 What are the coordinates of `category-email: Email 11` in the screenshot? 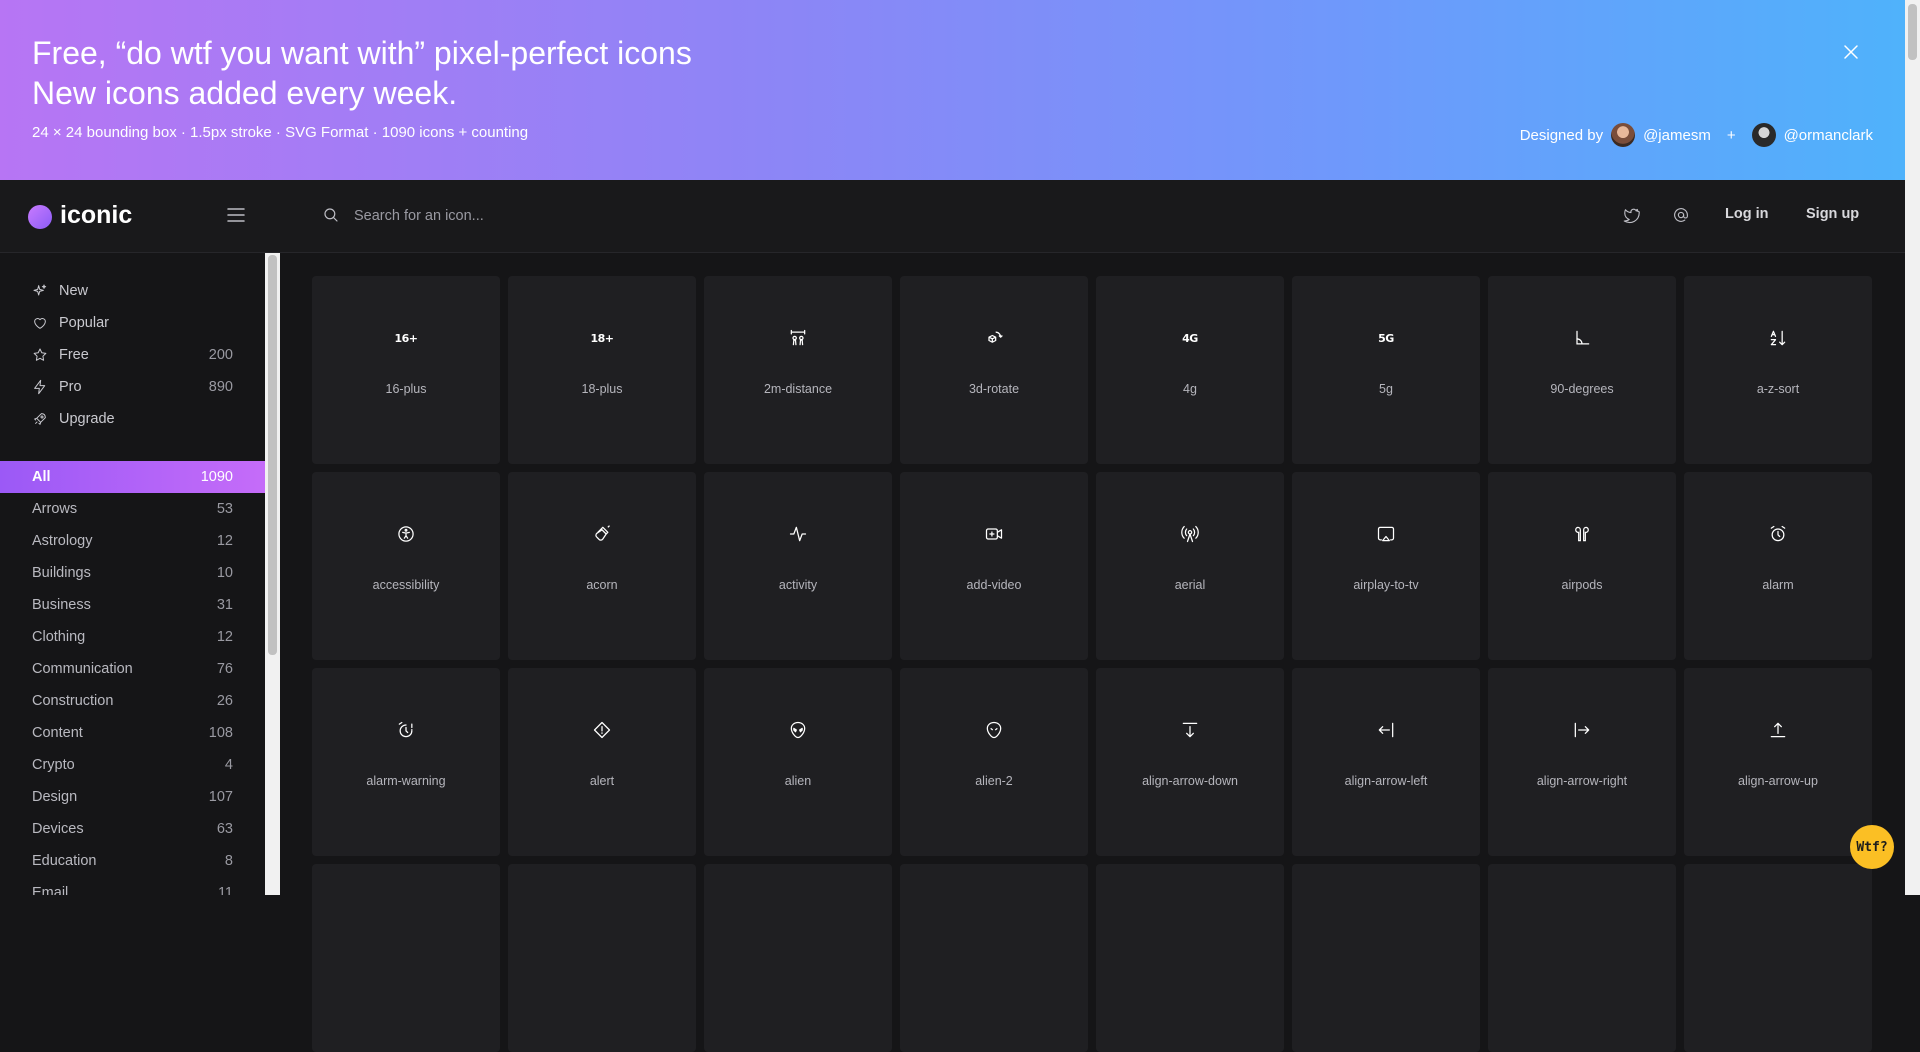 It's located at (132, 886).